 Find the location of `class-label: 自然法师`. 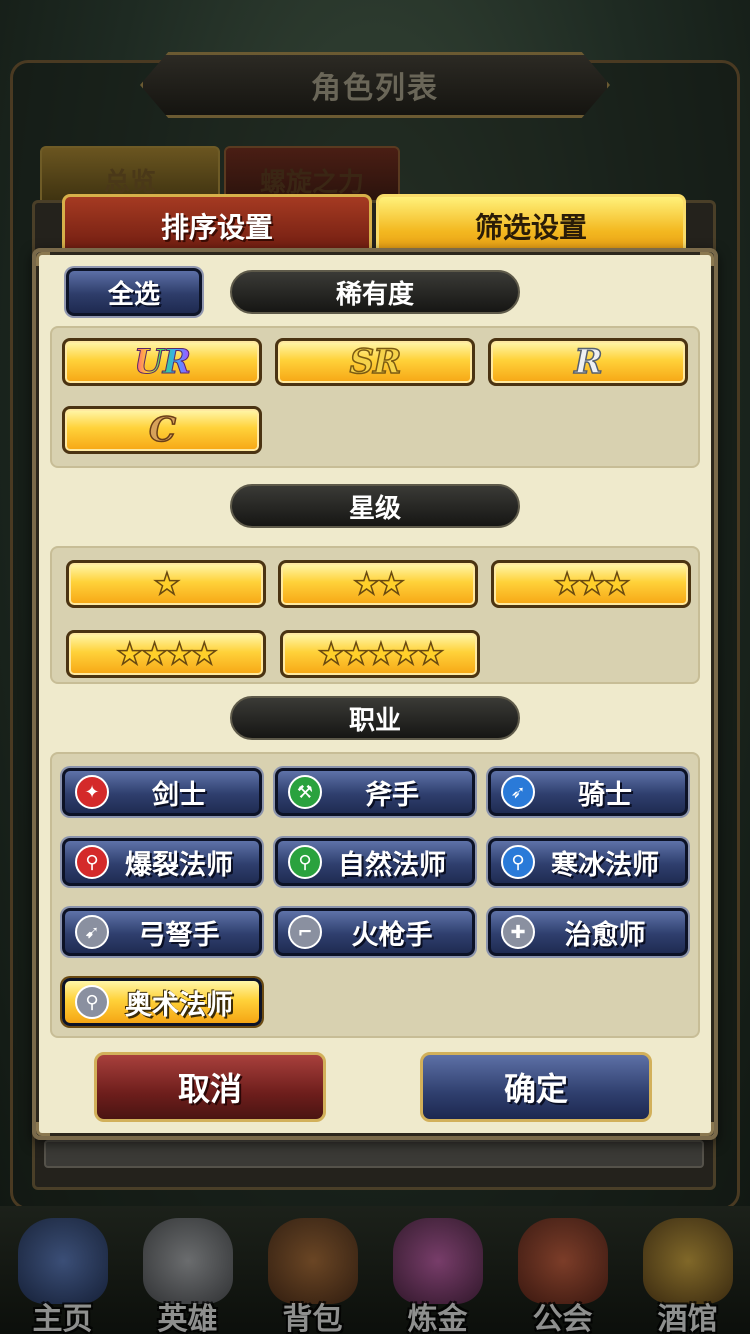

class-label: 自然法师 is located at coordinates (392, 865).